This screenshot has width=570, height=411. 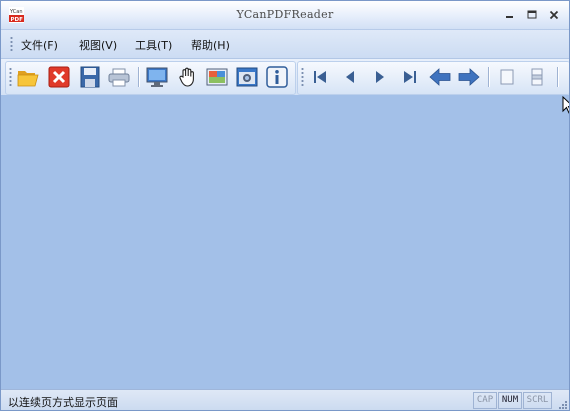 I want to click on info-icon, so click(x=277, y=77).